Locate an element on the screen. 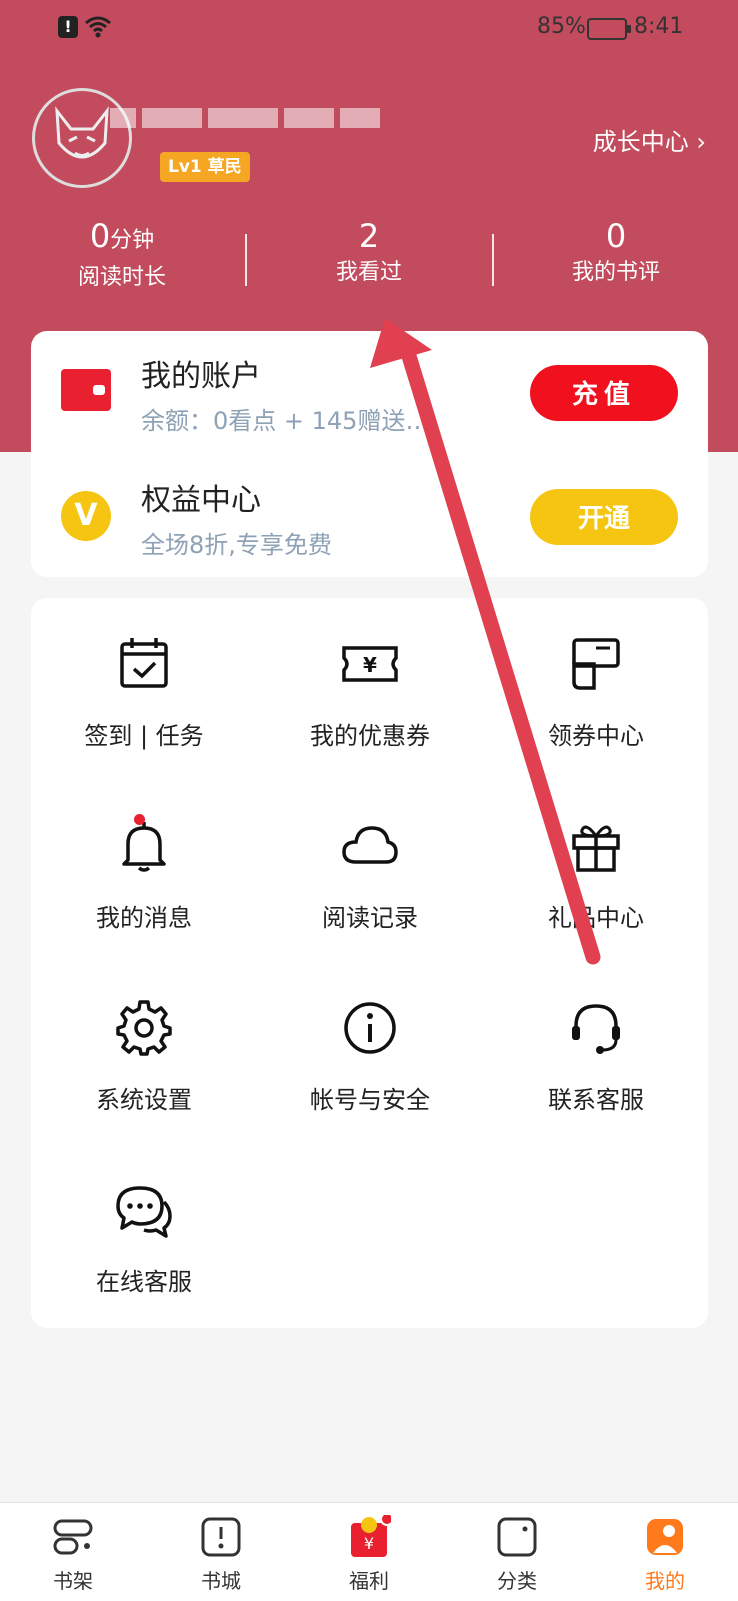  wallet-icon is located at coordinates (86, 390).